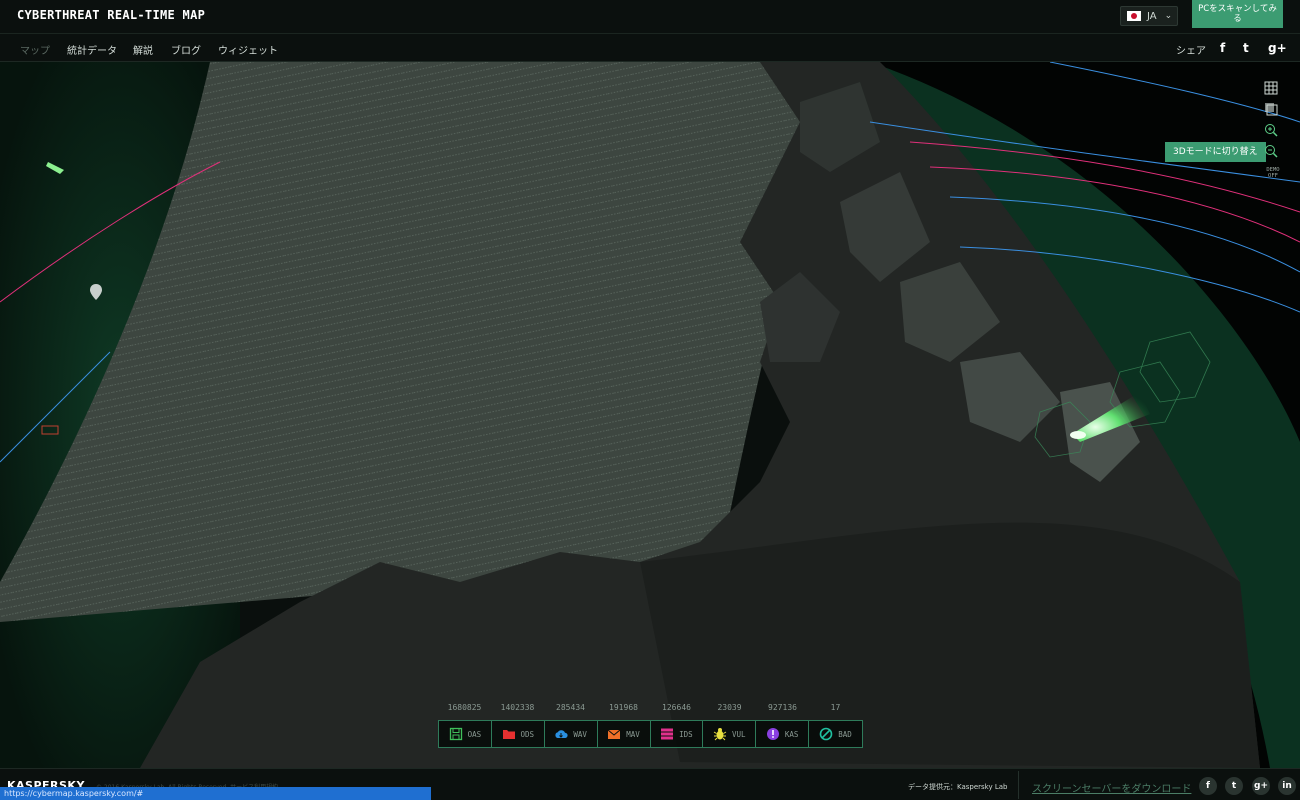 This screenshot has width=1300, height=800. What do you see at coordinates (773, 734) in the screenshot?
I see `alert-icon` at bounding box center [773, 734].